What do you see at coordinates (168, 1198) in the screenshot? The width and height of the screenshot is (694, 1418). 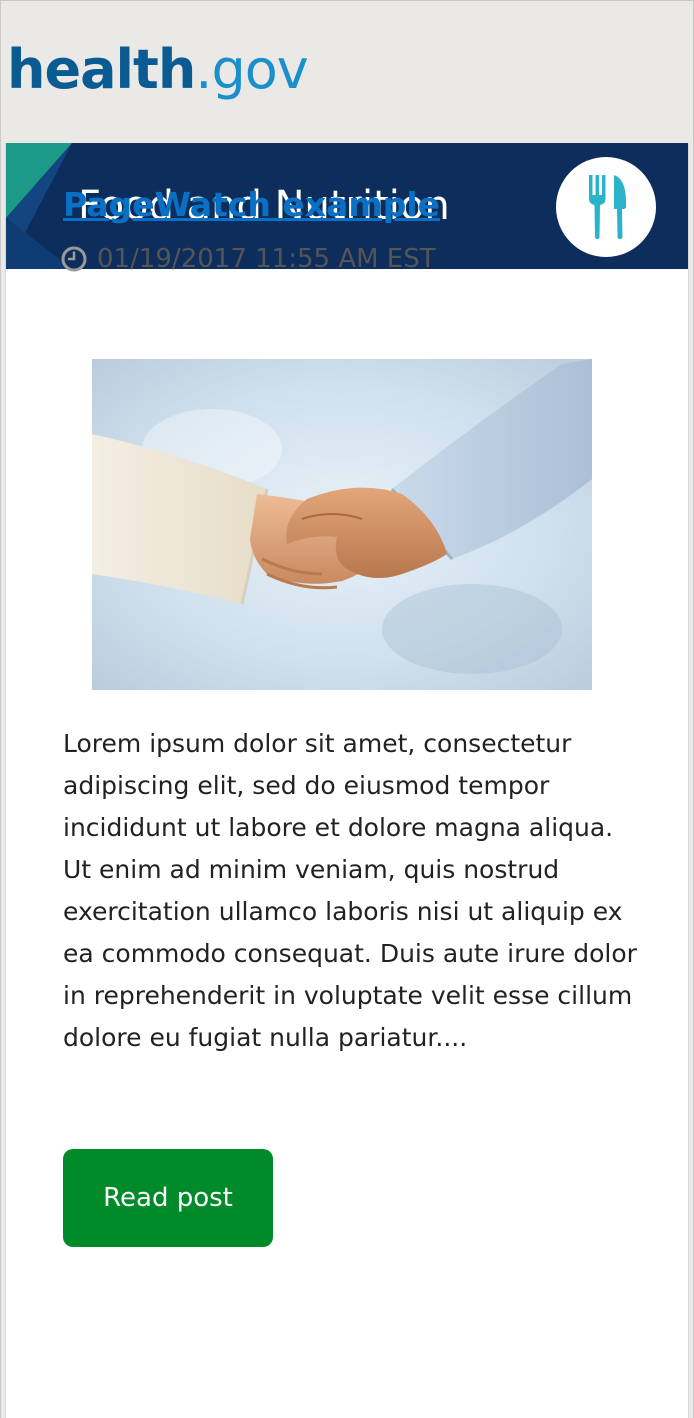 I see `read-post-button: Read post` at bounding box center [168, 1198].